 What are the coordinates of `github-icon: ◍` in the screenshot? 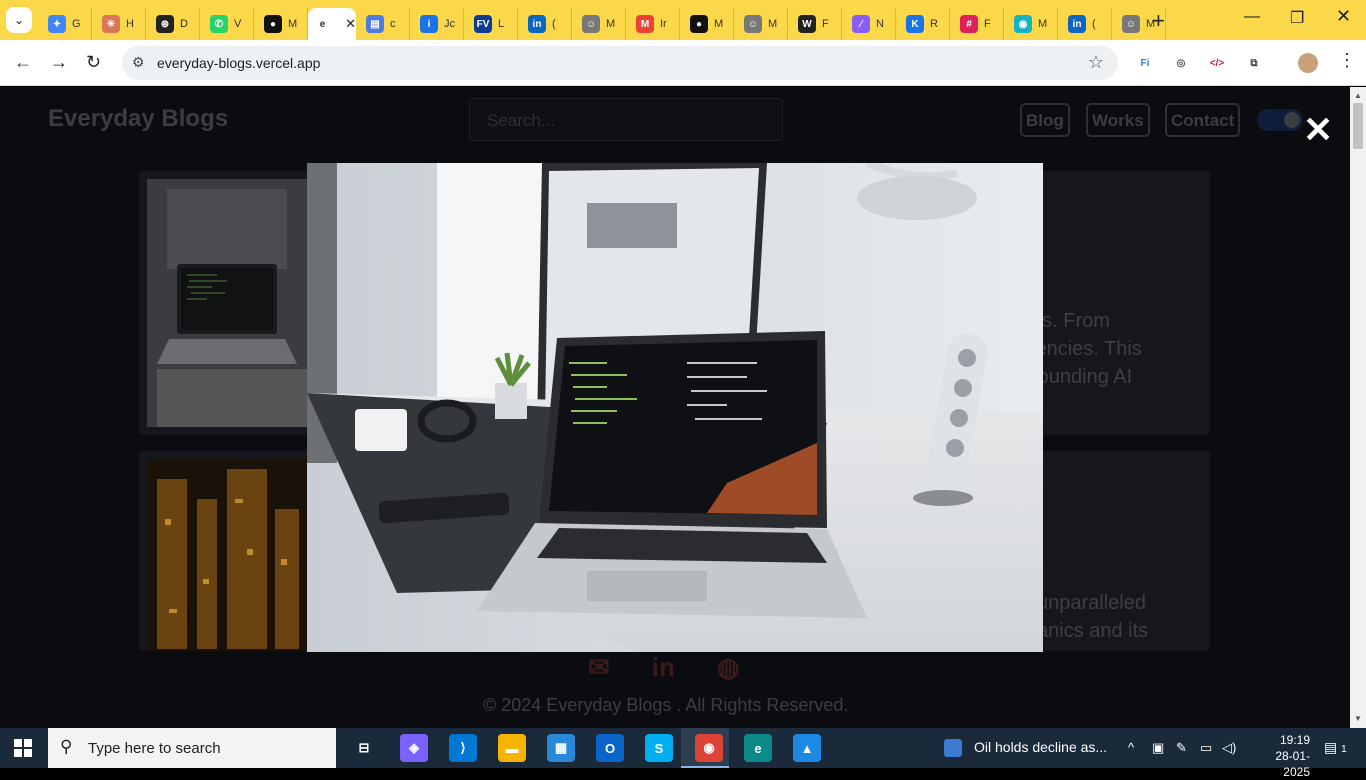 It's located at (728, 667).